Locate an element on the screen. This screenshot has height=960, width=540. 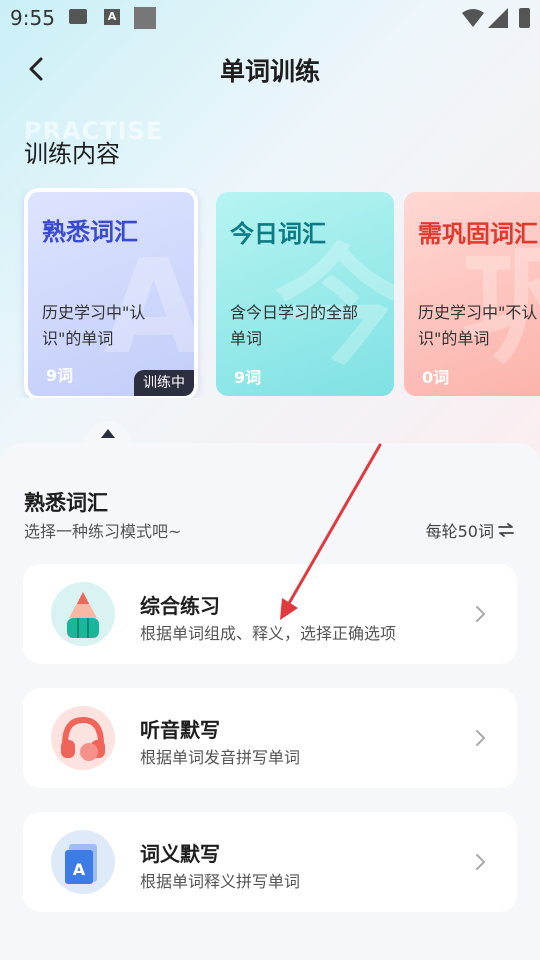
card-description: 含今日学习的全部单词 is located at coordinates (294, 325).